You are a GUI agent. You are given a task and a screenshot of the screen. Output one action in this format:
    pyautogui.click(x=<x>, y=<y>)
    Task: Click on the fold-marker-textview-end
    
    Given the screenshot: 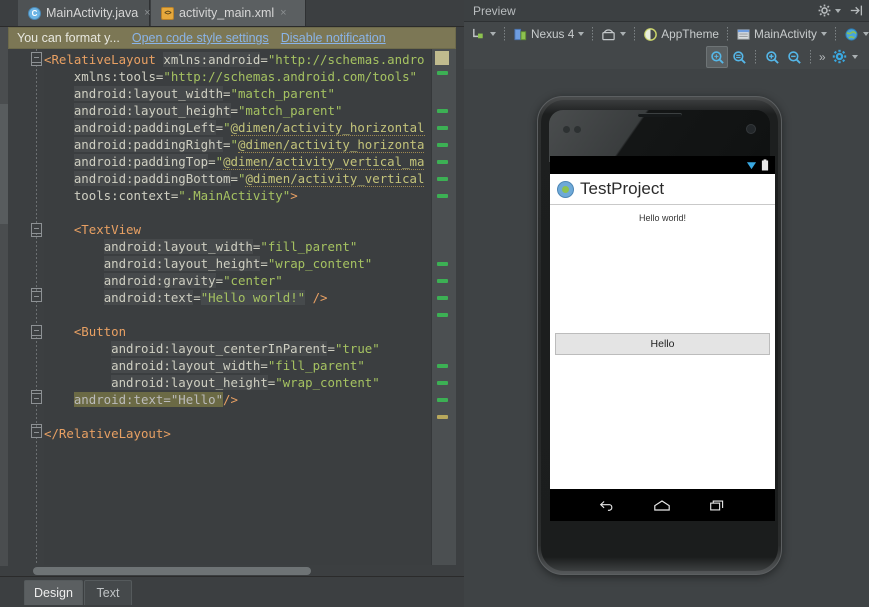 What is the action you would take?
    pyautogui.click(x=36, y=295)
    